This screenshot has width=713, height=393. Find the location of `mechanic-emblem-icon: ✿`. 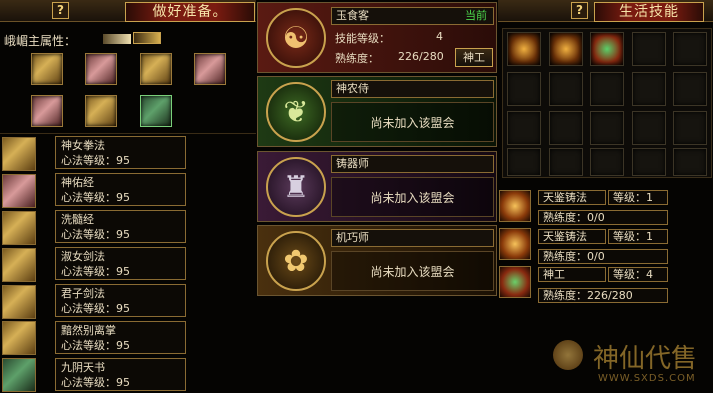

mechanic-emblem-icon: ✿ is located at coordinates (296, 261).